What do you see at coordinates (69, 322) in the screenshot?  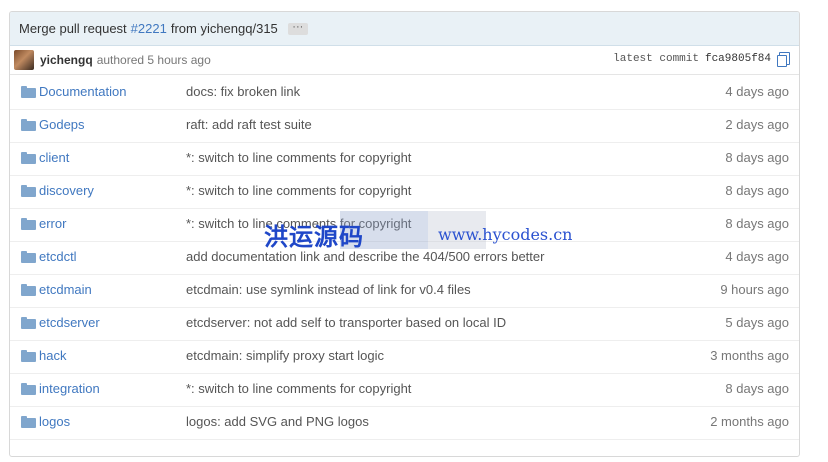 I see `file-name-link: etcdserver` at bounding box center [69, 322].